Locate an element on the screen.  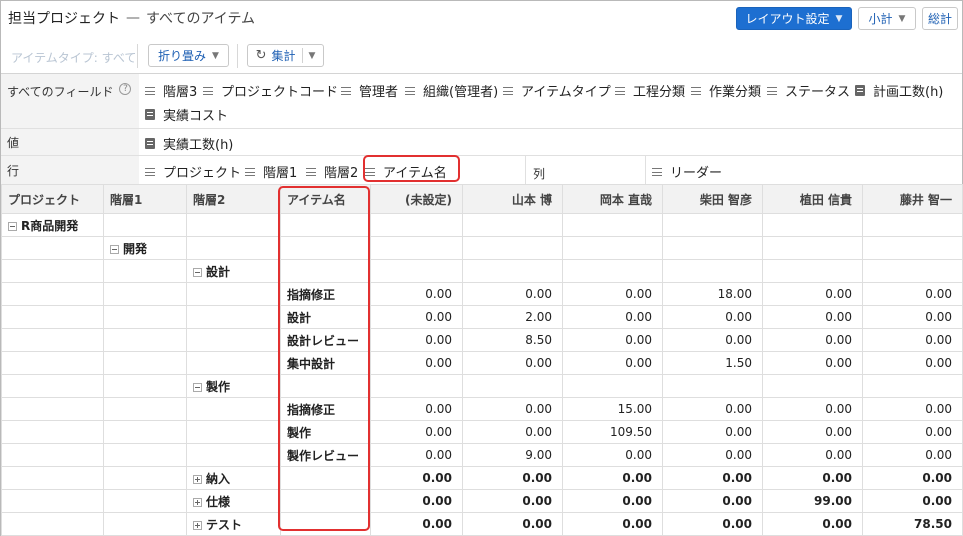
row-header-label: 仕様 is located at coordinates (218, 501).